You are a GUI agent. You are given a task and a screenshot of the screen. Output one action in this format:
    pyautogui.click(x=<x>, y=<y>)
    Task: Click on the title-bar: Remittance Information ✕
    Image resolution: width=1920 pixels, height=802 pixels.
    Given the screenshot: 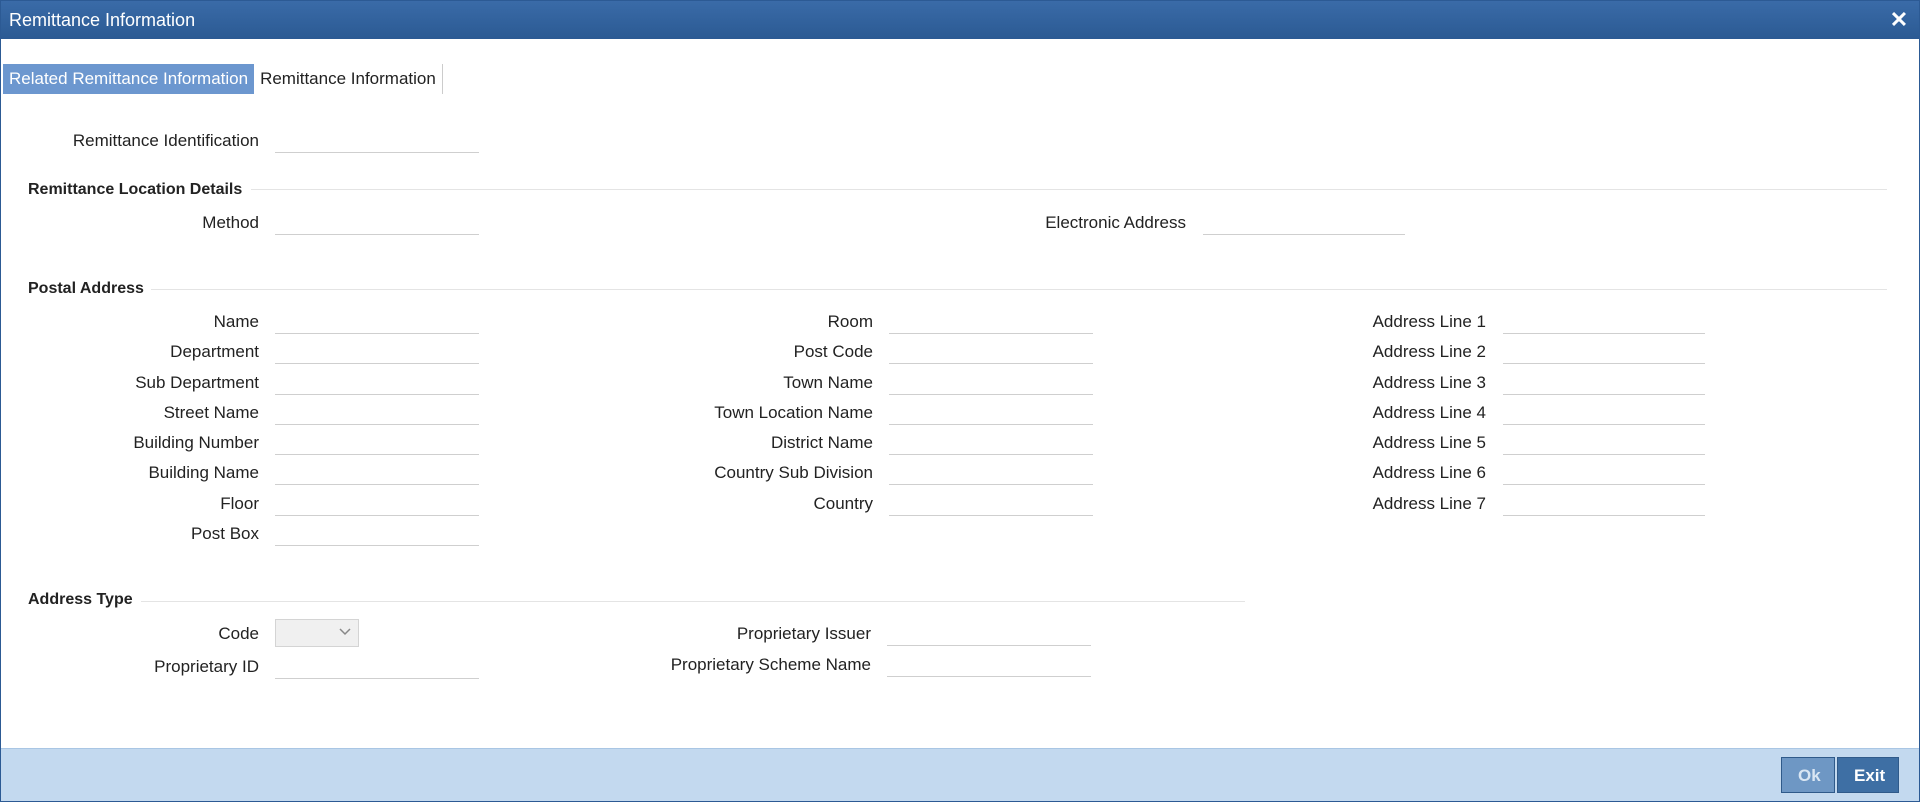 What is the action you would take?
    pyautogui.click(x=960, y=20)
    